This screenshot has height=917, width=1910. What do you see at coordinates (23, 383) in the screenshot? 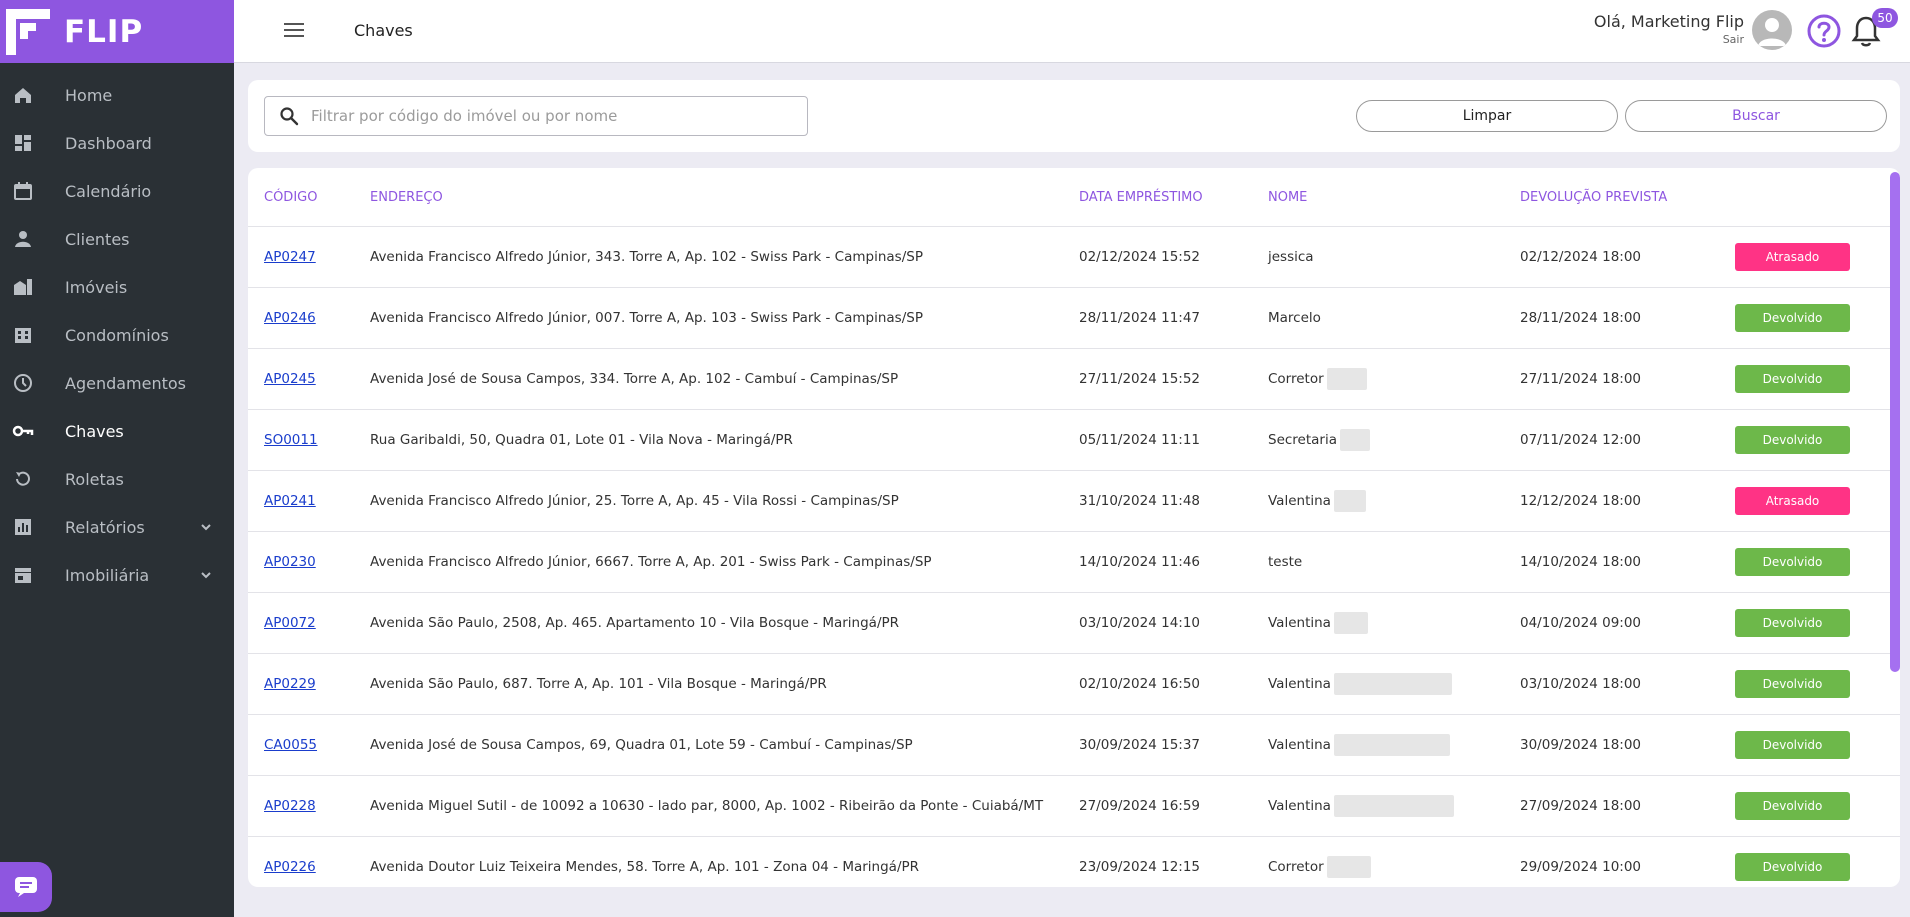
I see `clock-icon` at bounding box center [23, 383].